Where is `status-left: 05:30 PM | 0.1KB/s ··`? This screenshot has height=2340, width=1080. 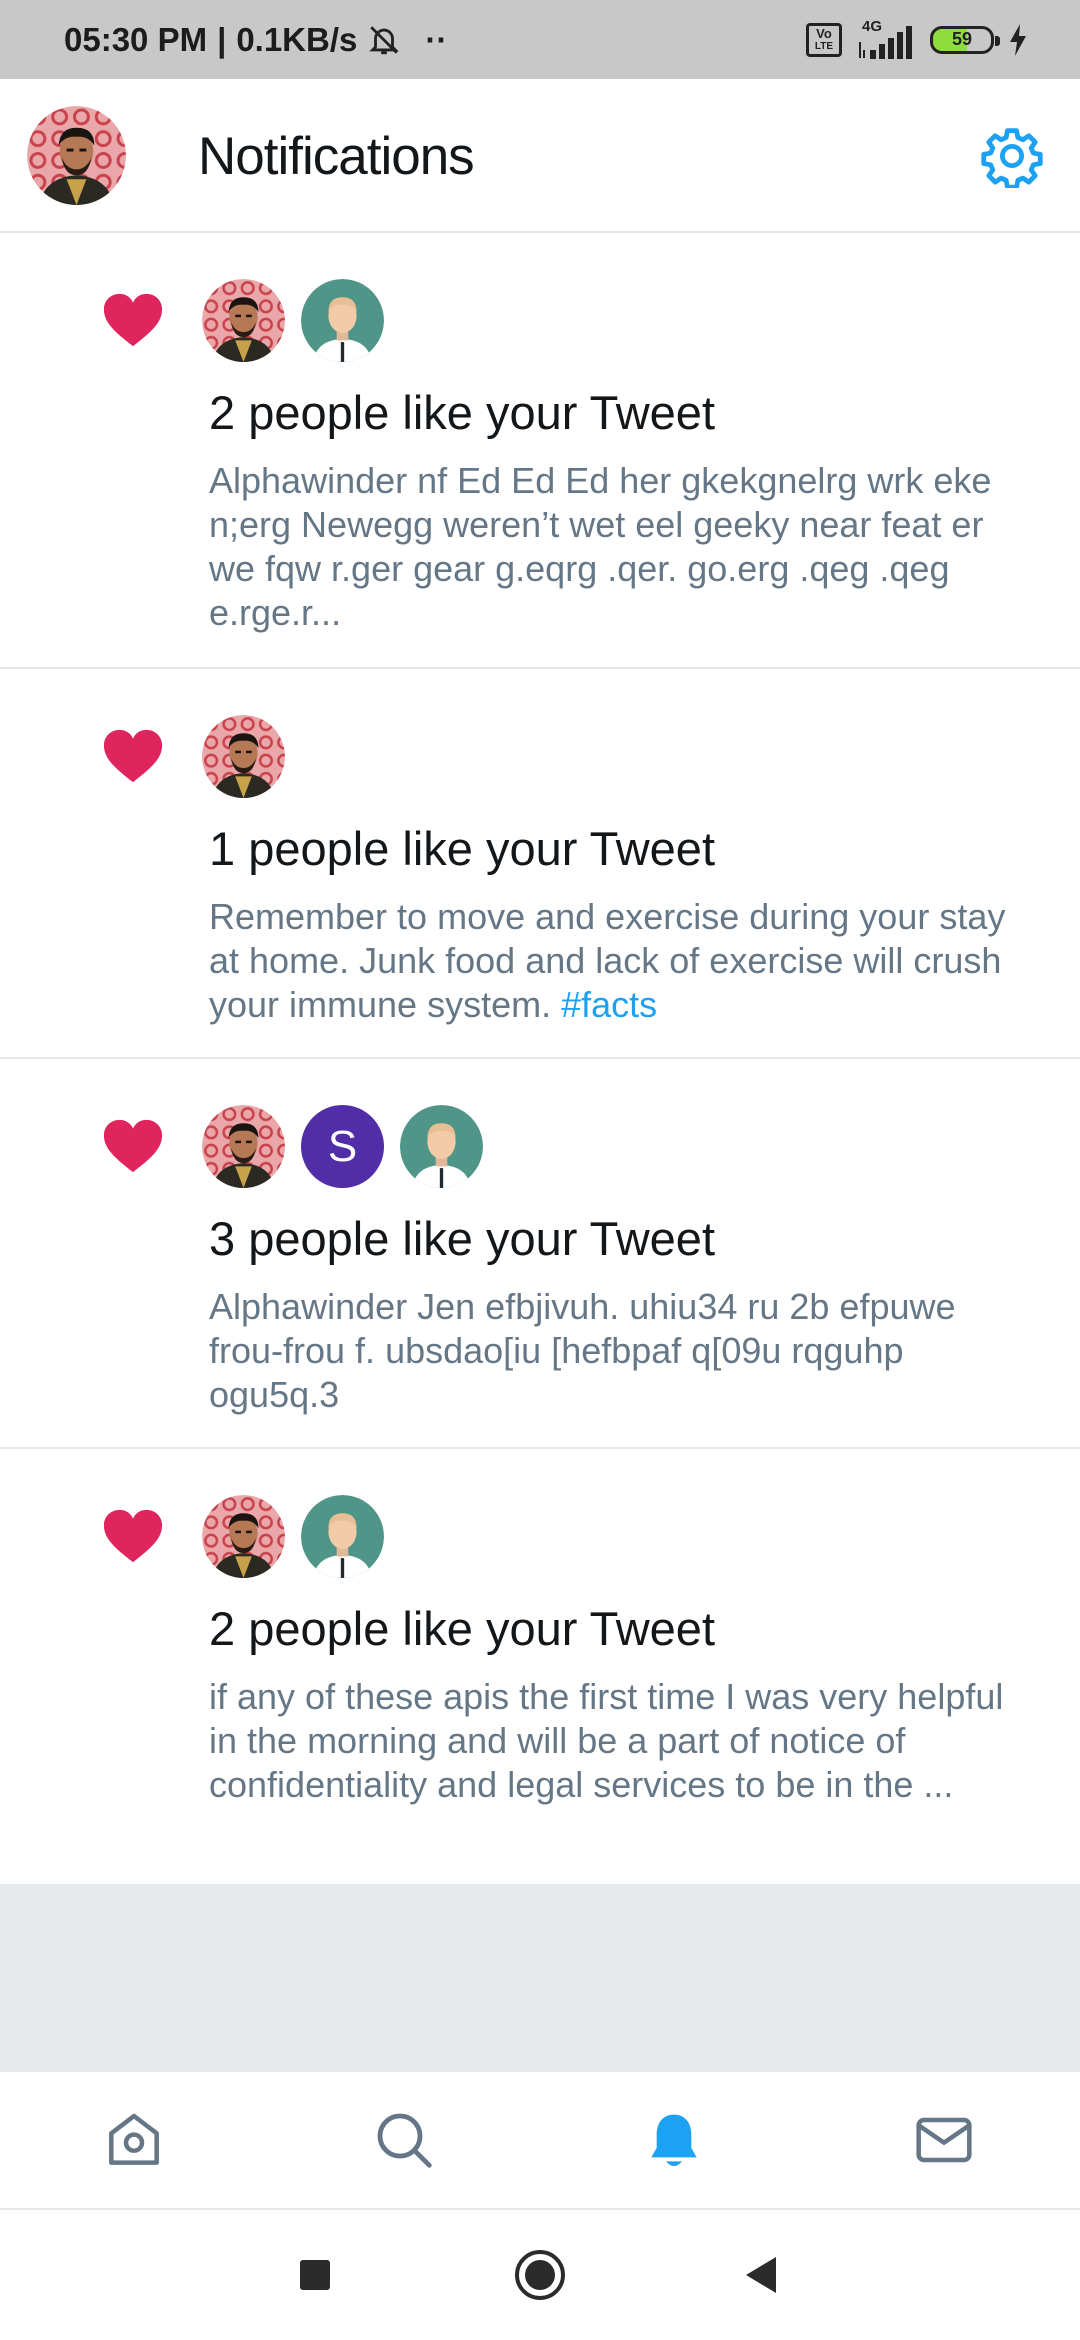 status-left: 05:30 PM | 0.1KB/s ·· is located at coordinates (256, 39).